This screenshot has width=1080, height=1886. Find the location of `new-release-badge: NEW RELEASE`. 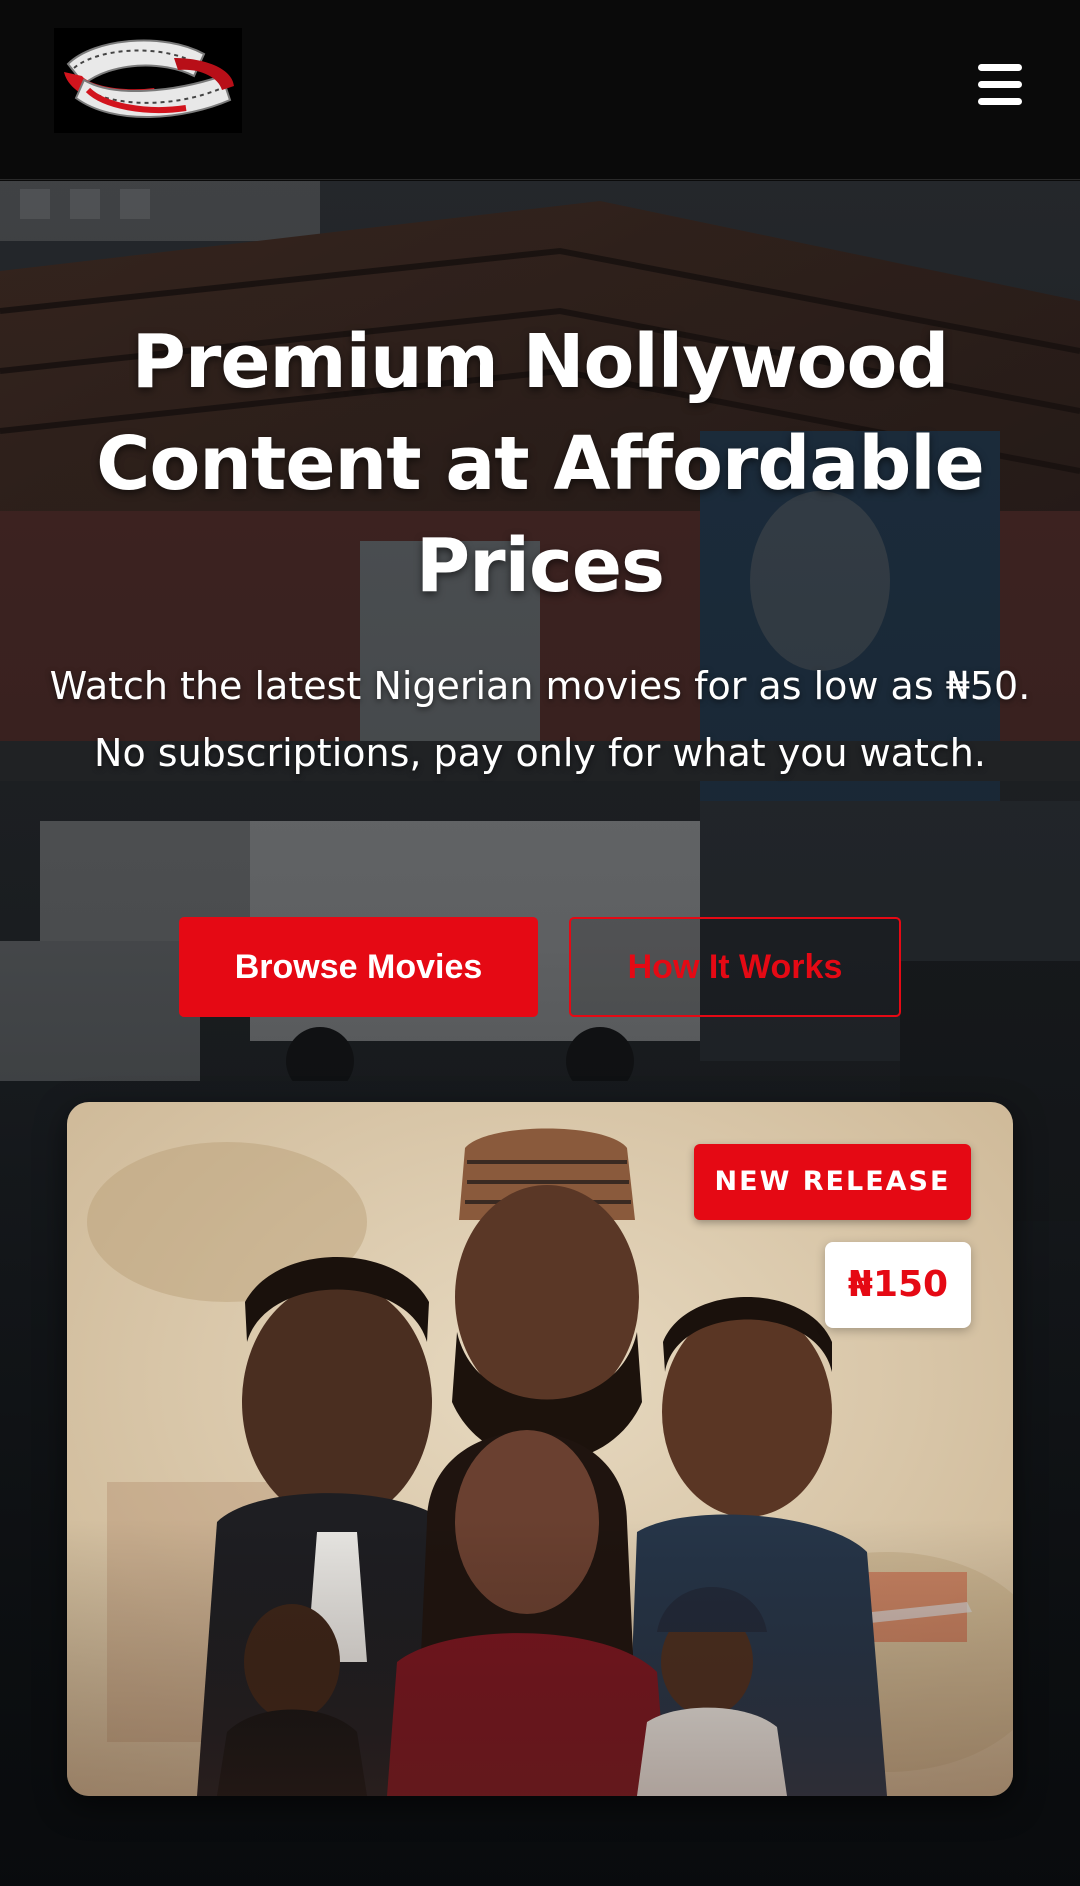

new-release-badge: NEW RELEASE is located at coordinates (832, 1182).